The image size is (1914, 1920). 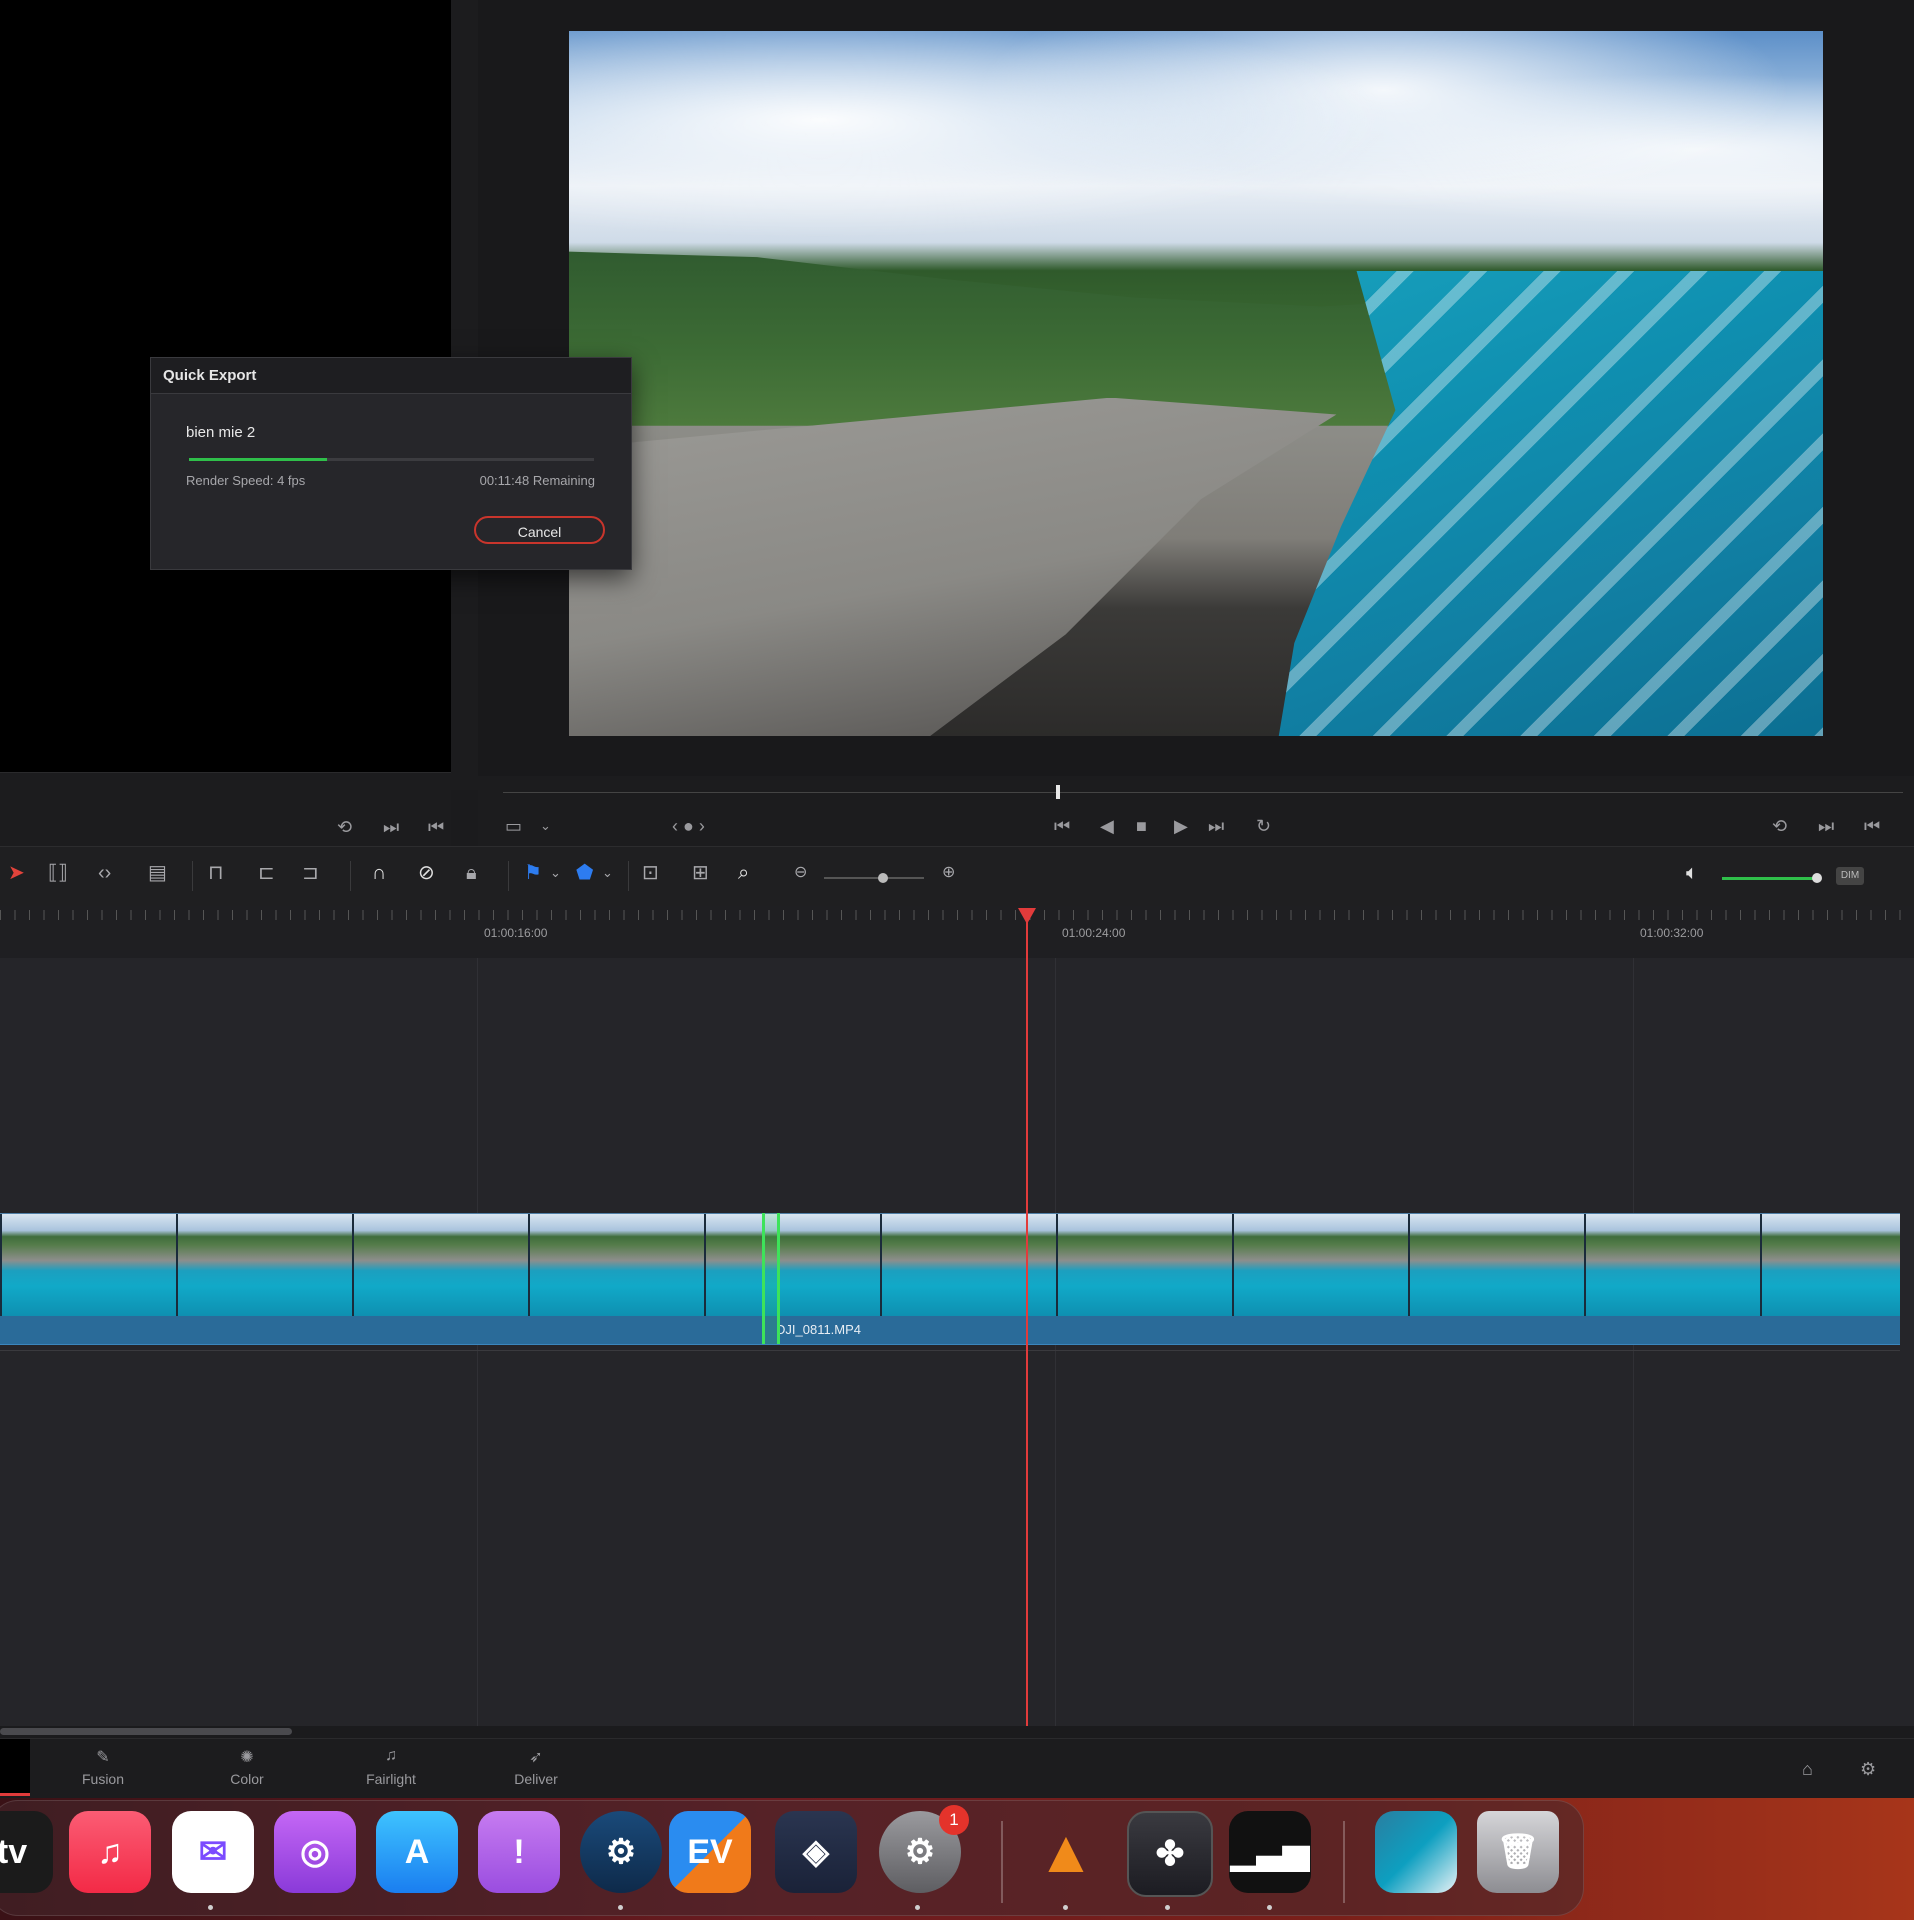 What do you see at coordinates (1094, 933) in the screenshot?
I see `timecode-label: 01:00:24:00` at bounding box center [1094, 933].